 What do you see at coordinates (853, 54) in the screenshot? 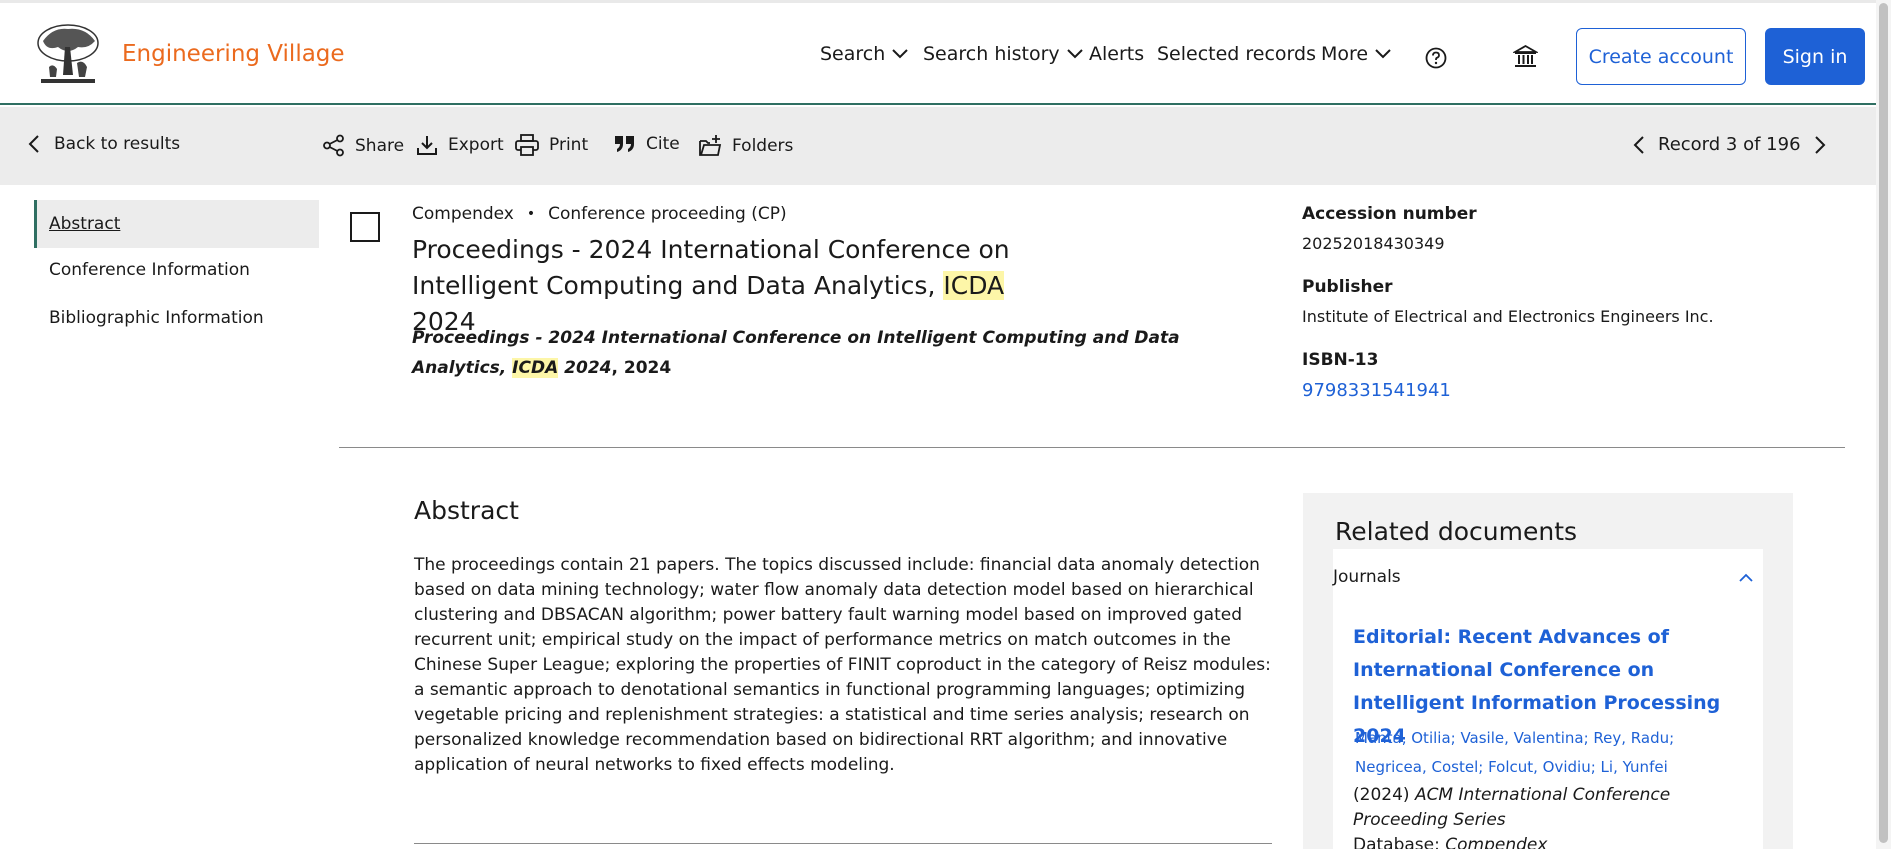
I see `nav-search-label: Search` at bounding box center [853, 54].